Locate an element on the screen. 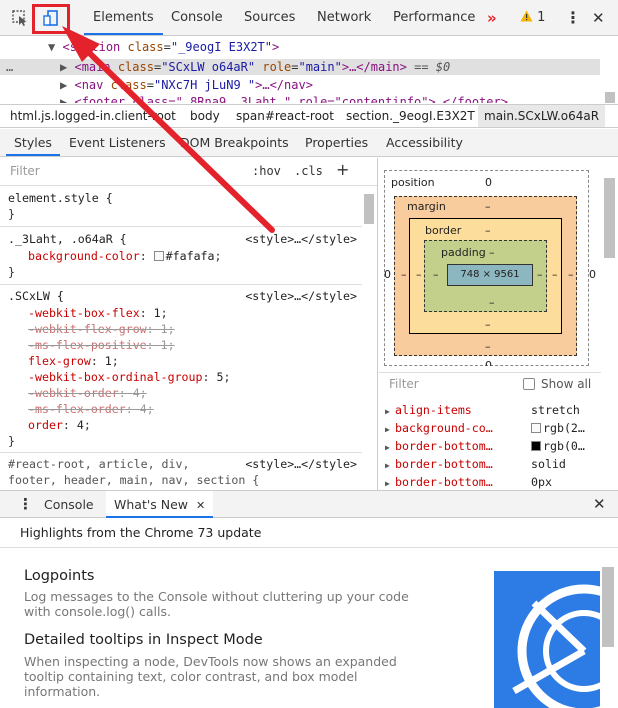 The image size is (618, 708). computed-property: ▶ border-bottom… 0px is located at coordinates (490, 481).